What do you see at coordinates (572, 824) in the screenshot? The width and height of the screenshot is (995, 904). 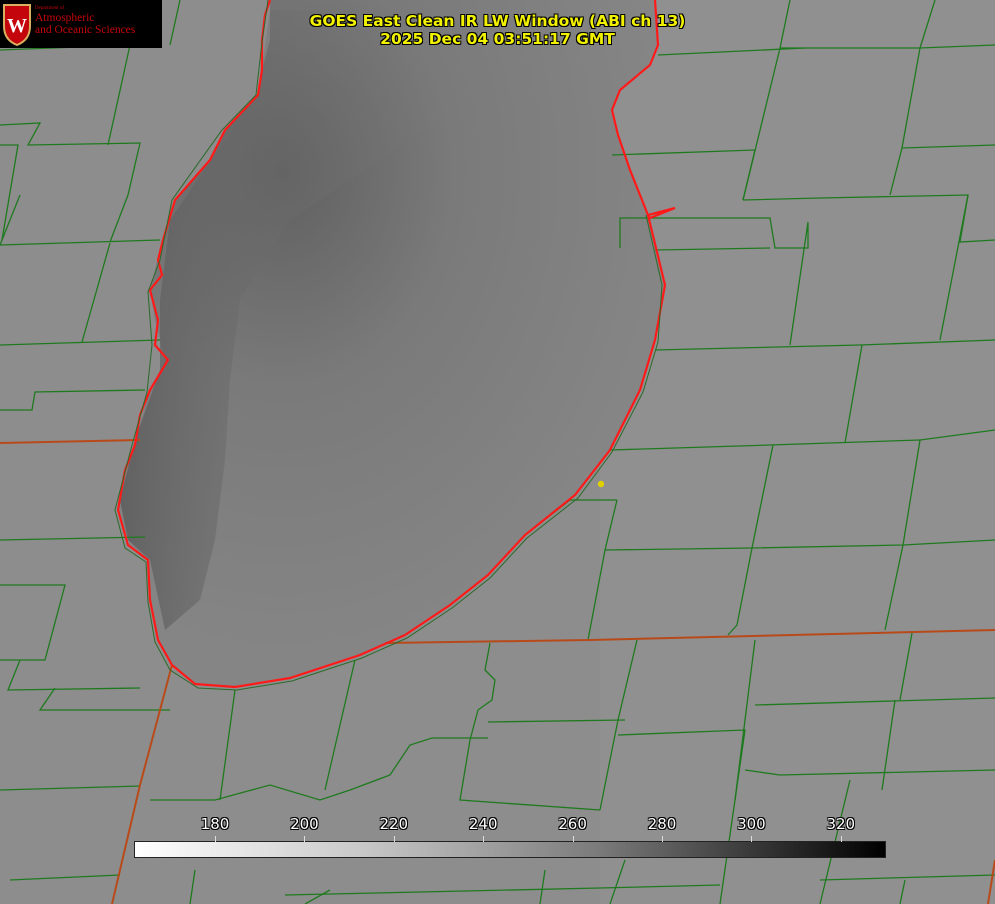 I see `colorbar-tick-label: 260` at bounding box center [572, 824].